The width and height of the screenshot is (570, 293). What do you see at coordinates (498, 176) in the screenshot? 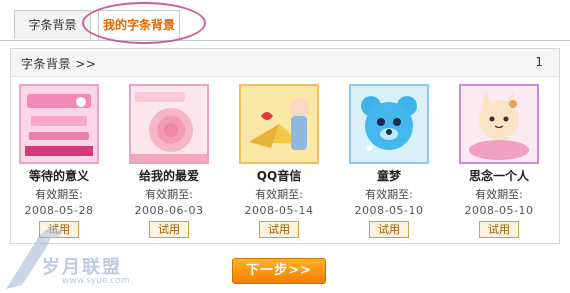
I see `item-name: 思念一个人` at bounding box center [498, 176].